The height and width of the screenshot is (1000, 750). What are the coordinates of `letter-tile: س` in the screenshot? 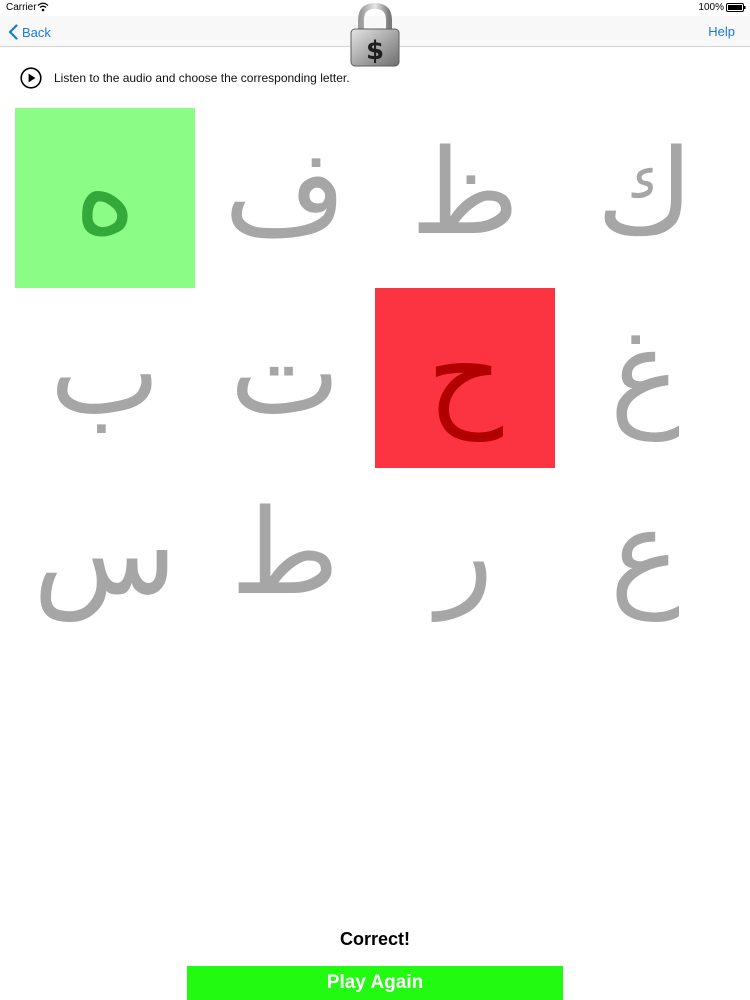 It's located at (105, 558).